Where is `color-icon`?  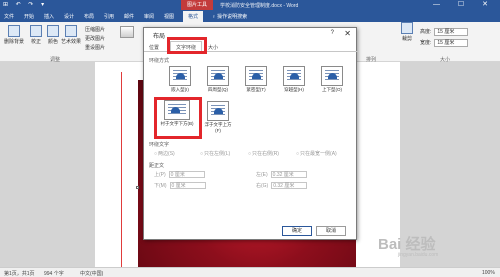 color-icon is located at coordinates (53, 31).